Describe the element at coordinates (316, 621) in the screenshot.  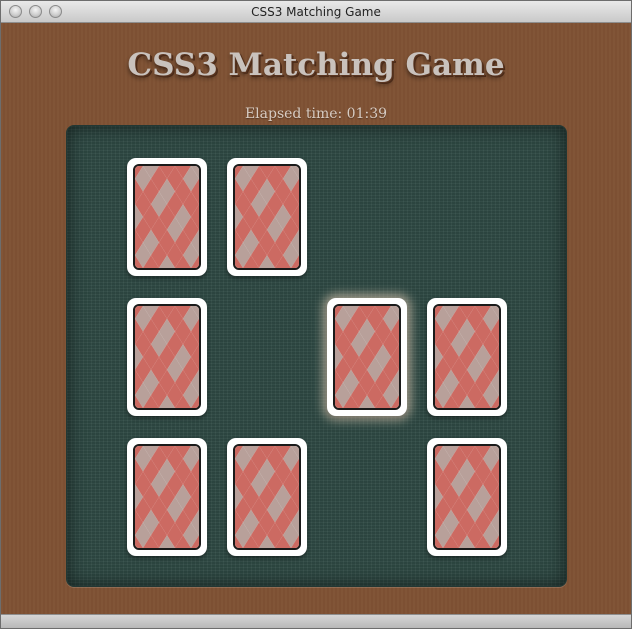
I see `window-bottom-bar` at that location.